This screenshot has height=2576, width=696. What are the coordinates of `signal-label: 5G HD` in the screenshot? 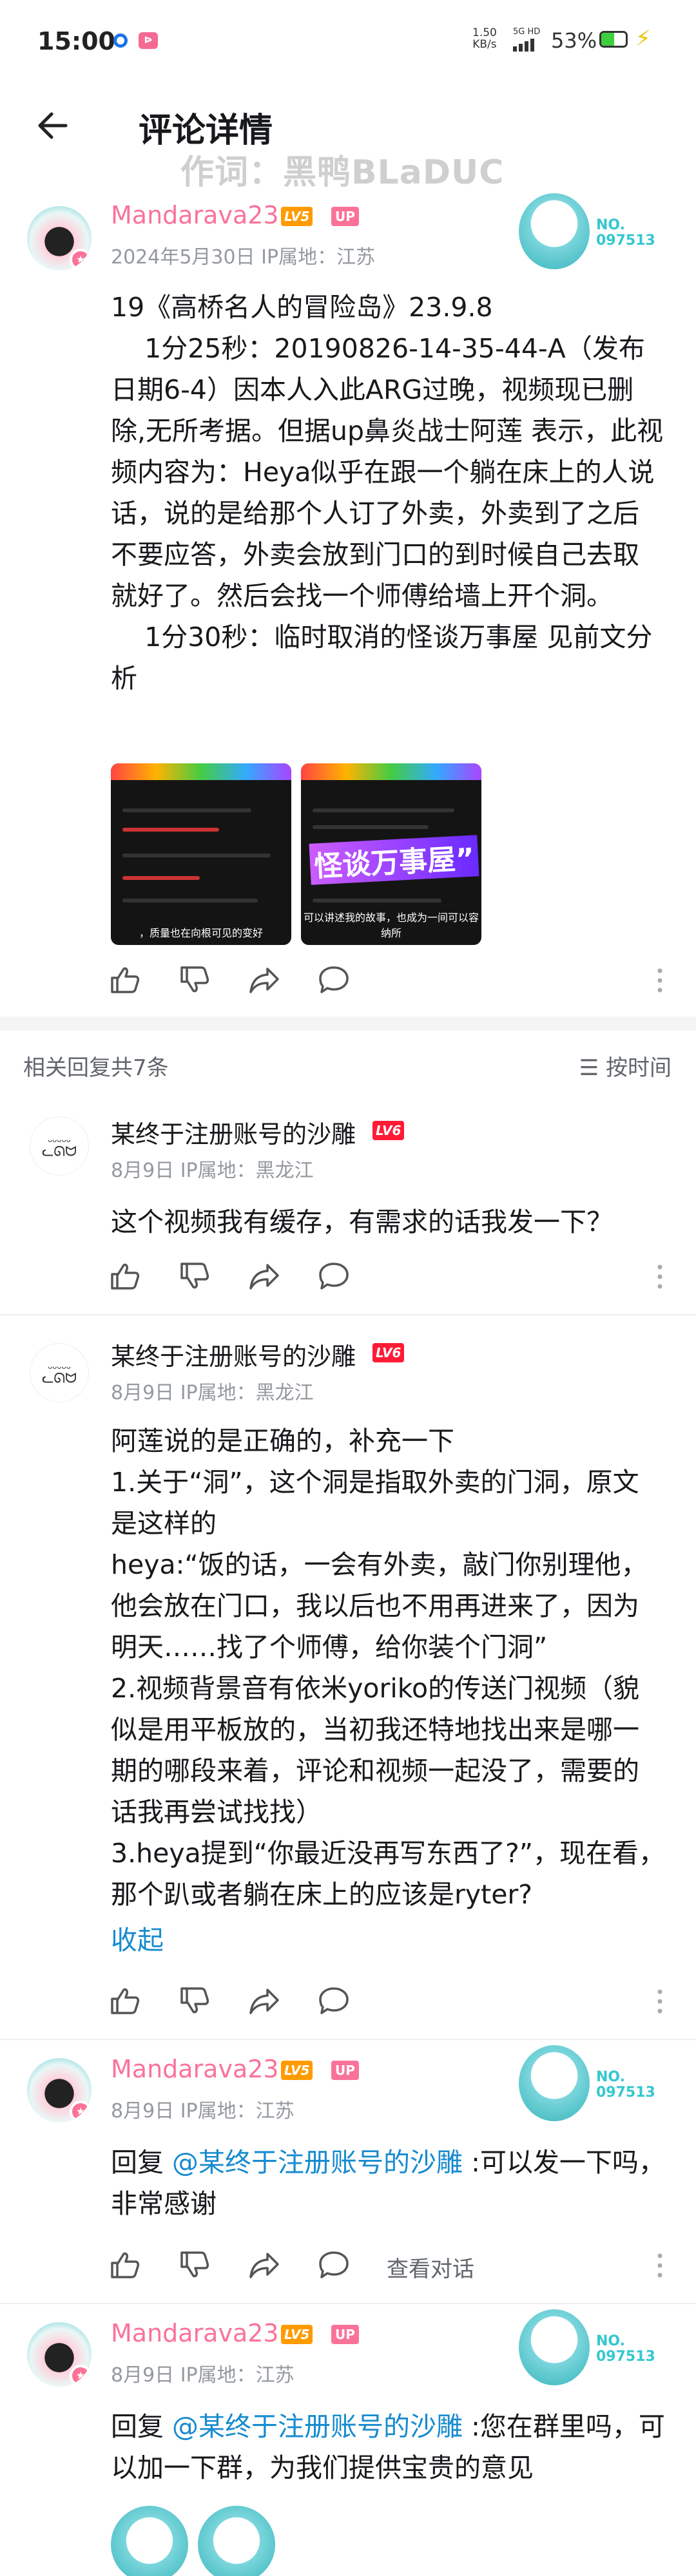 It's located at (527, 32).